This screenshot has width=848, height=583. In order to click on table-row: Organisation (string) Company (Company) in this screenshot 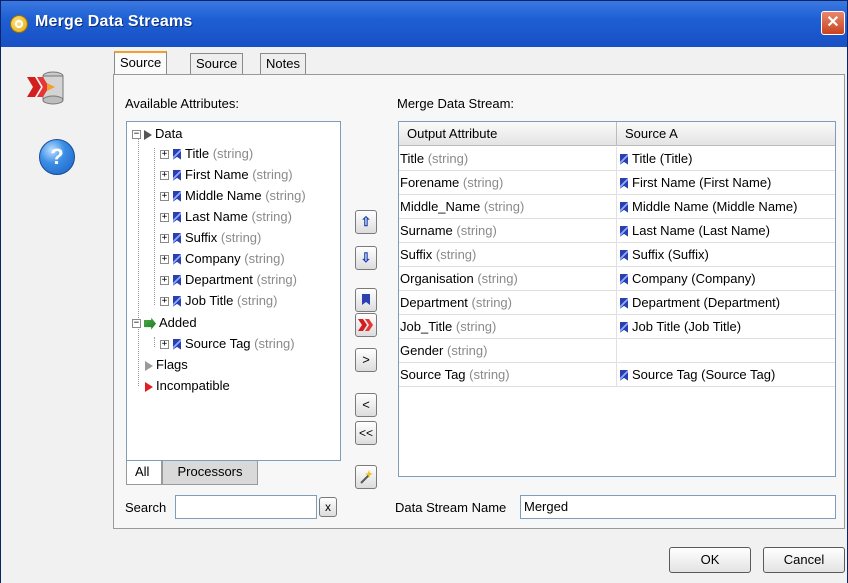, I will do `click(617, 279)`.